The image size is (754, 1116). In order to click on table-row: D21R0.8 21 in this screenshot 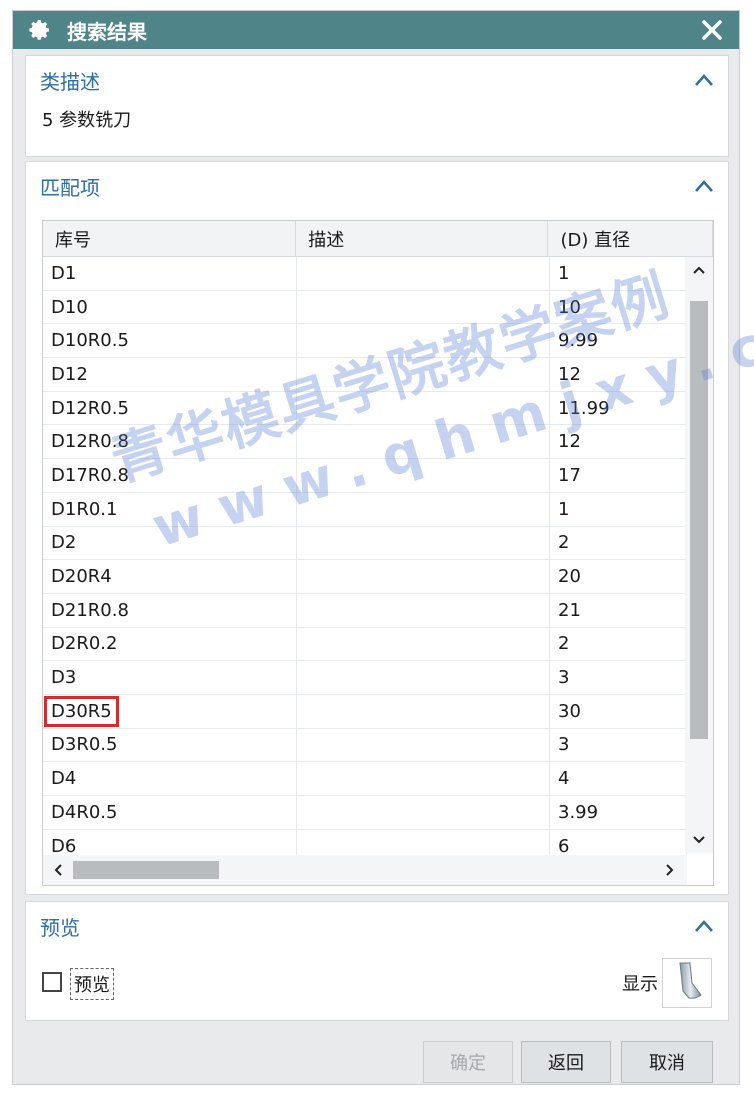, I will do `click(365, 610)`.